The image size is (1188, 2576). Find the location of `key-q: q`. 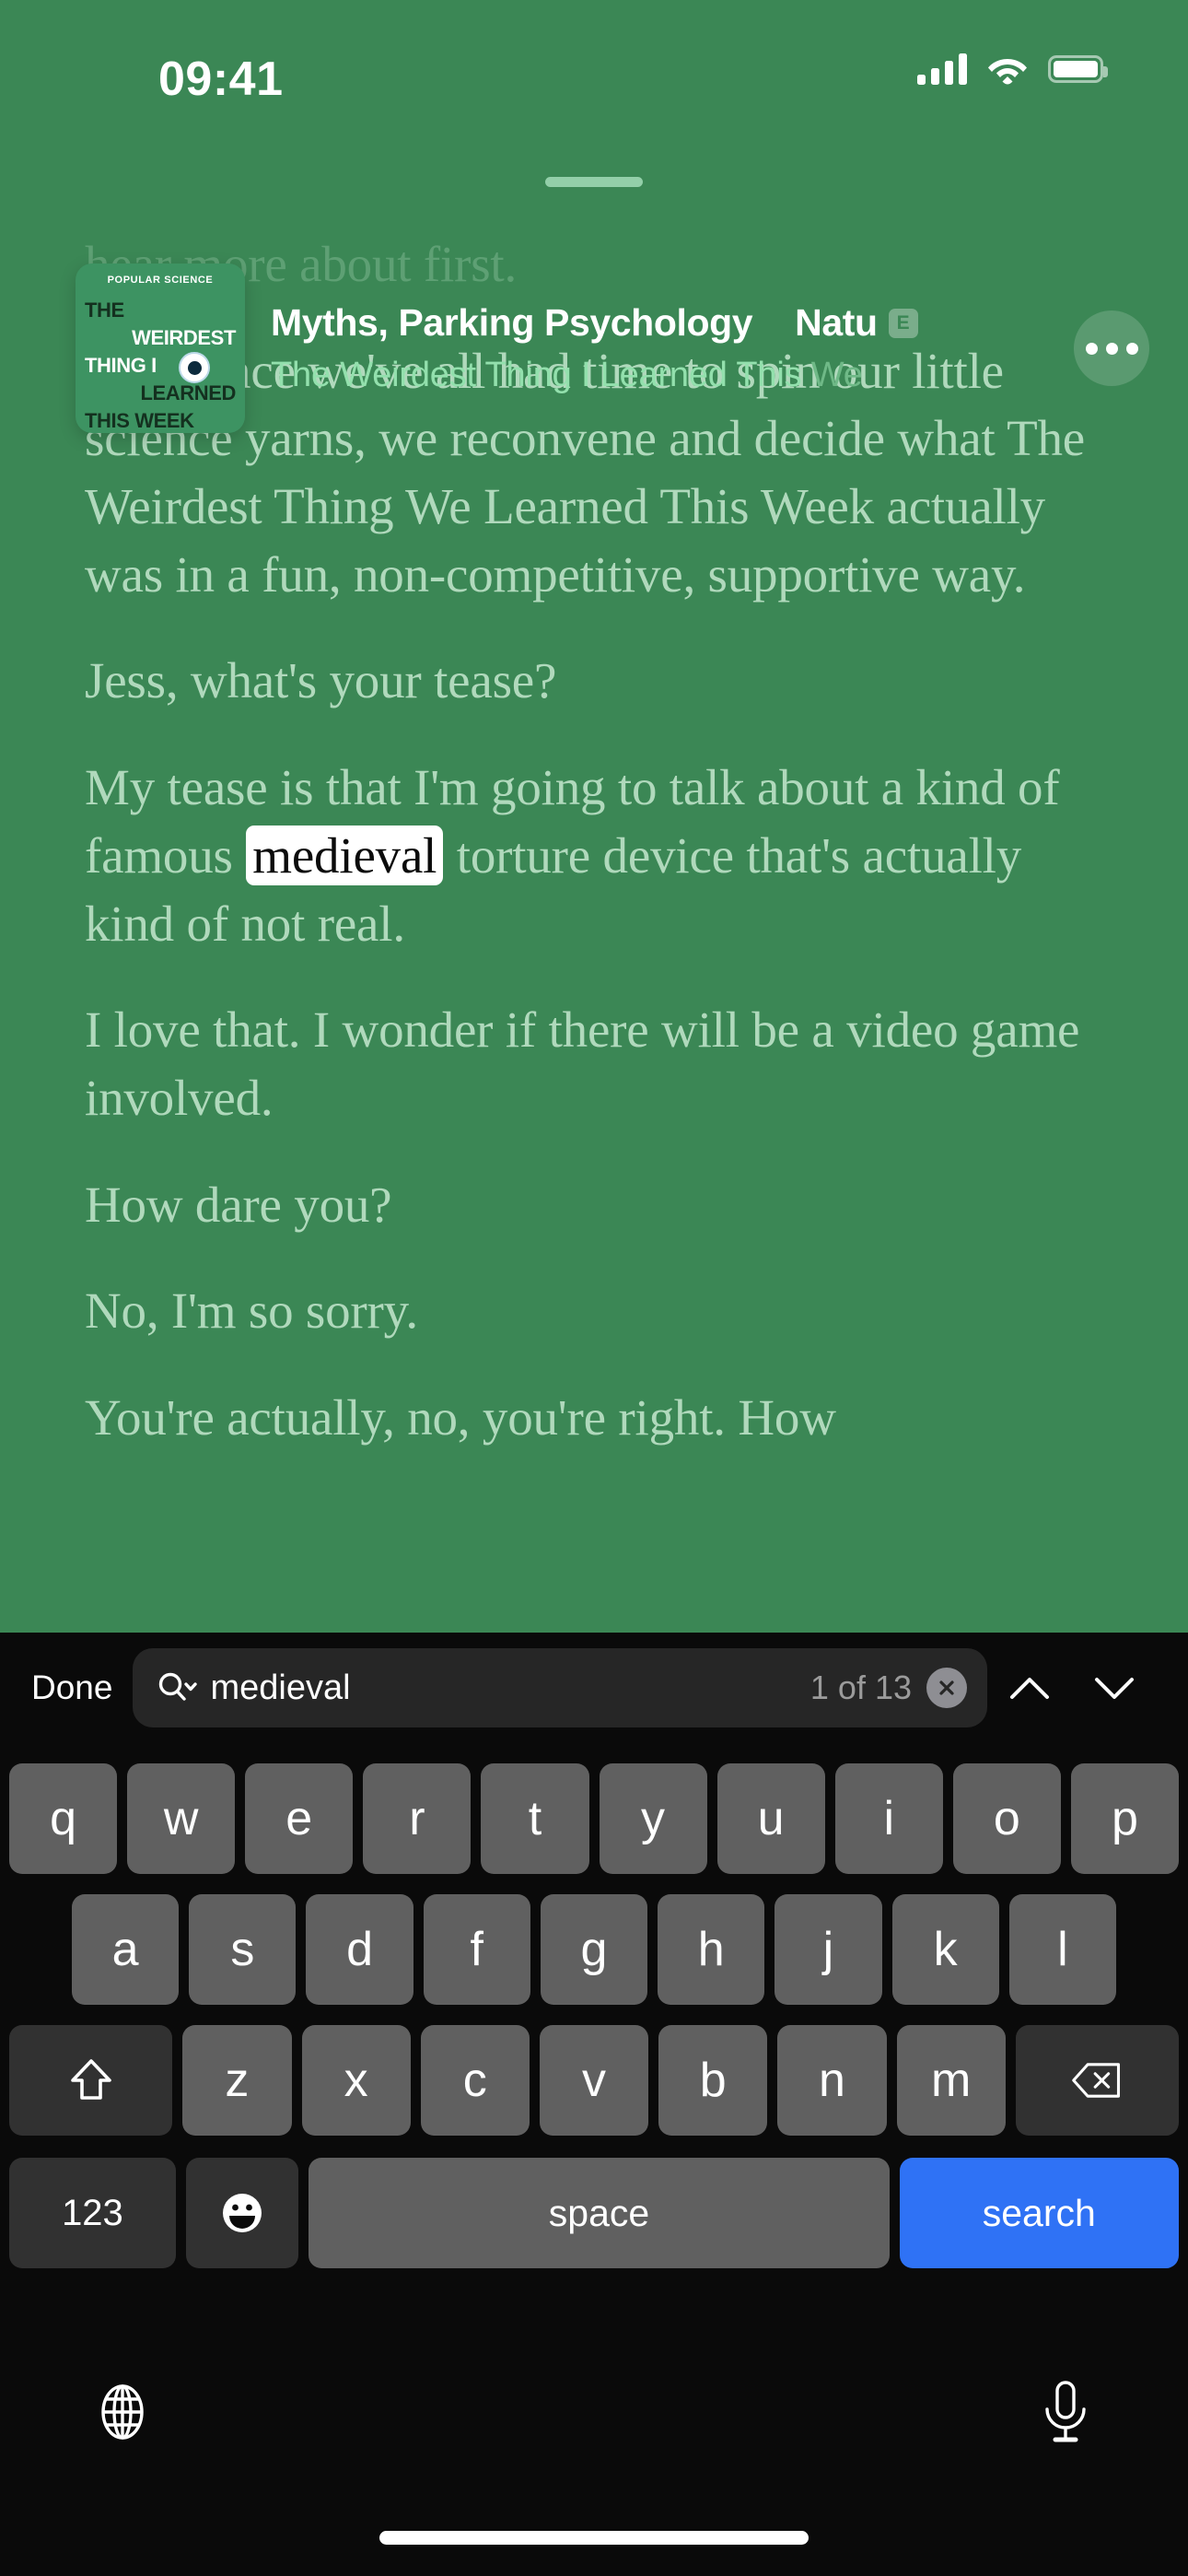

key-q: q is located at coordinates (64, 1818).